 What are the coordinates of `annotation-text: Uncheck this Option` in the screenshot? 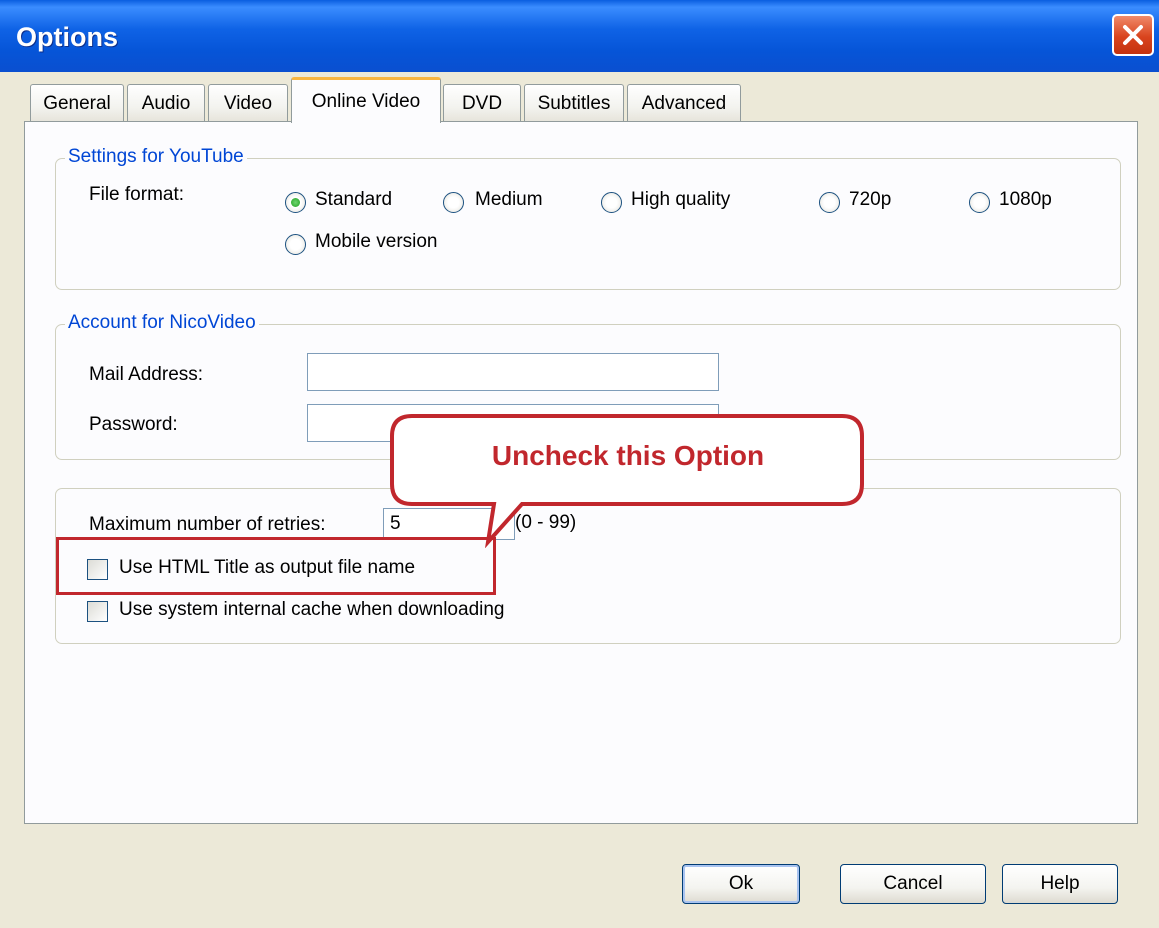 It's located at (628, 455).